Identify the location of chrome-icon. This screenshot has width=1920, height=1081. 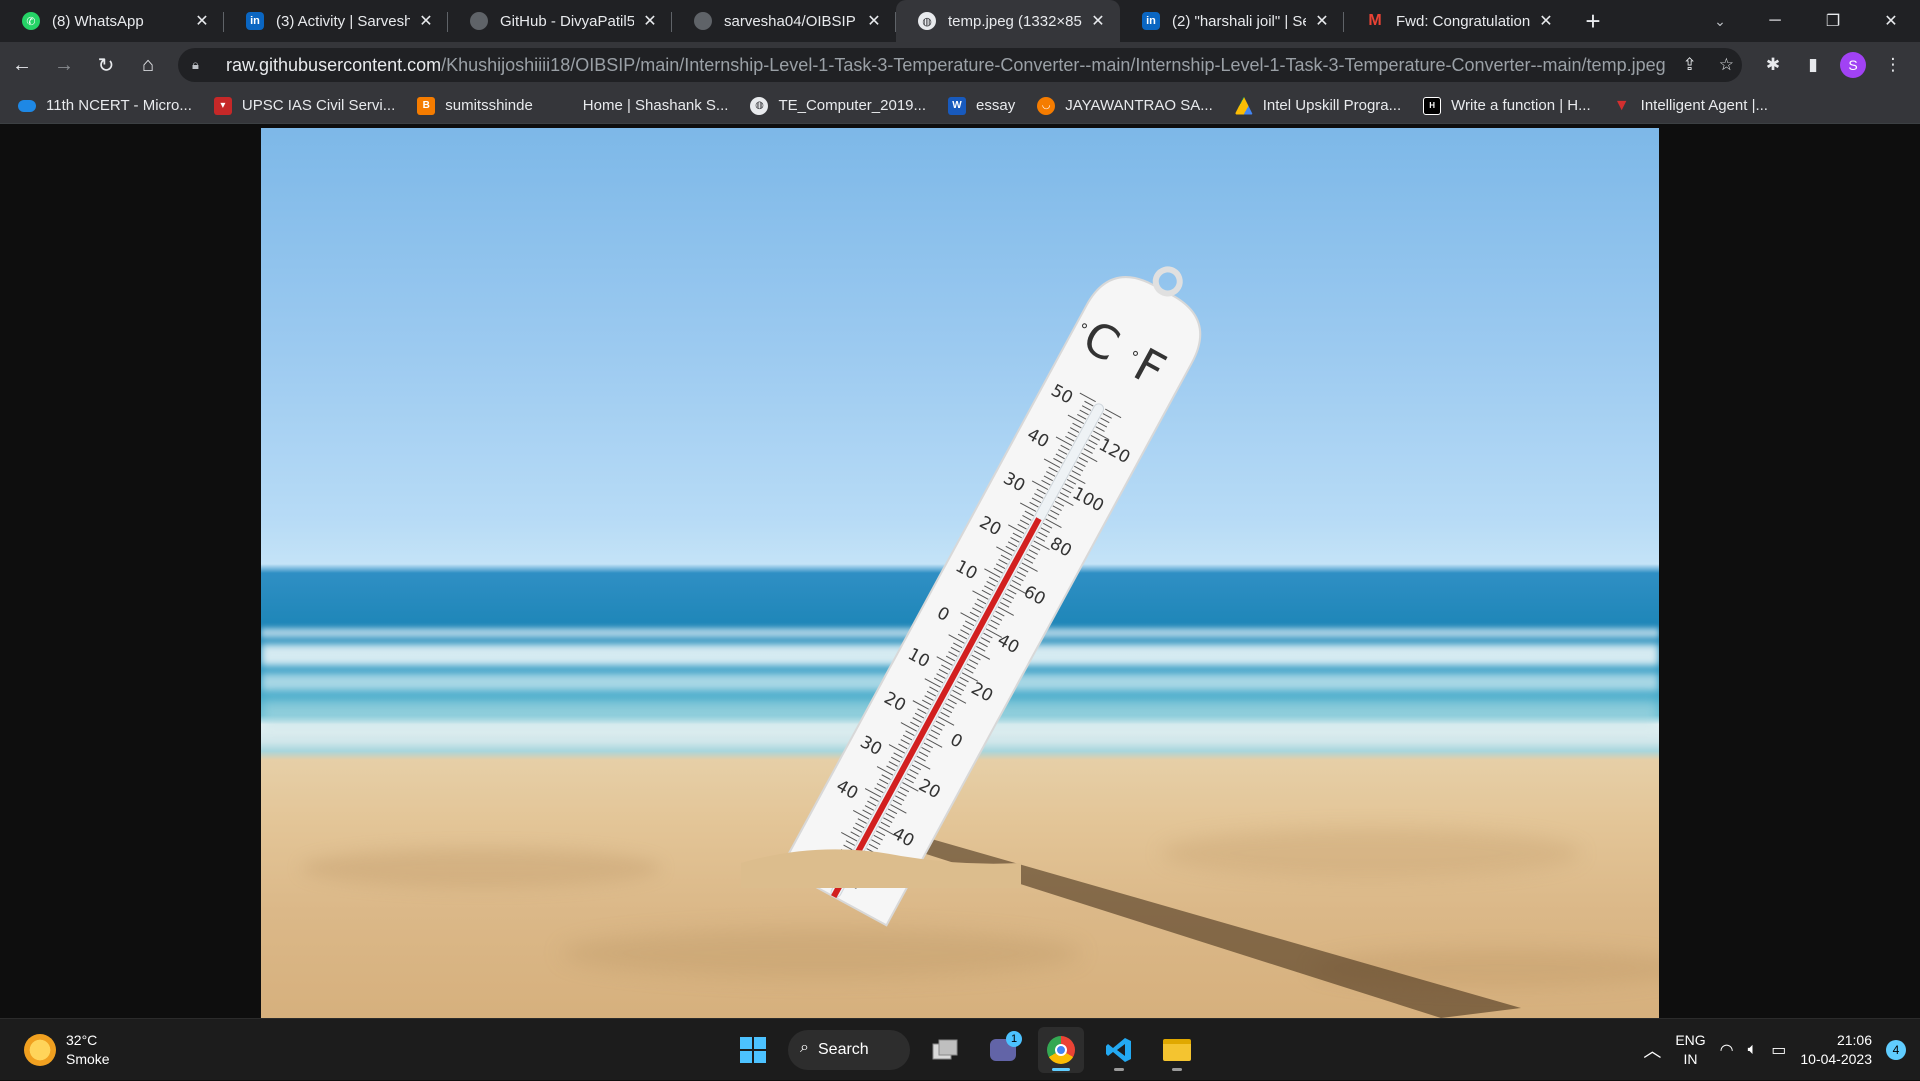
(1061, 1050).